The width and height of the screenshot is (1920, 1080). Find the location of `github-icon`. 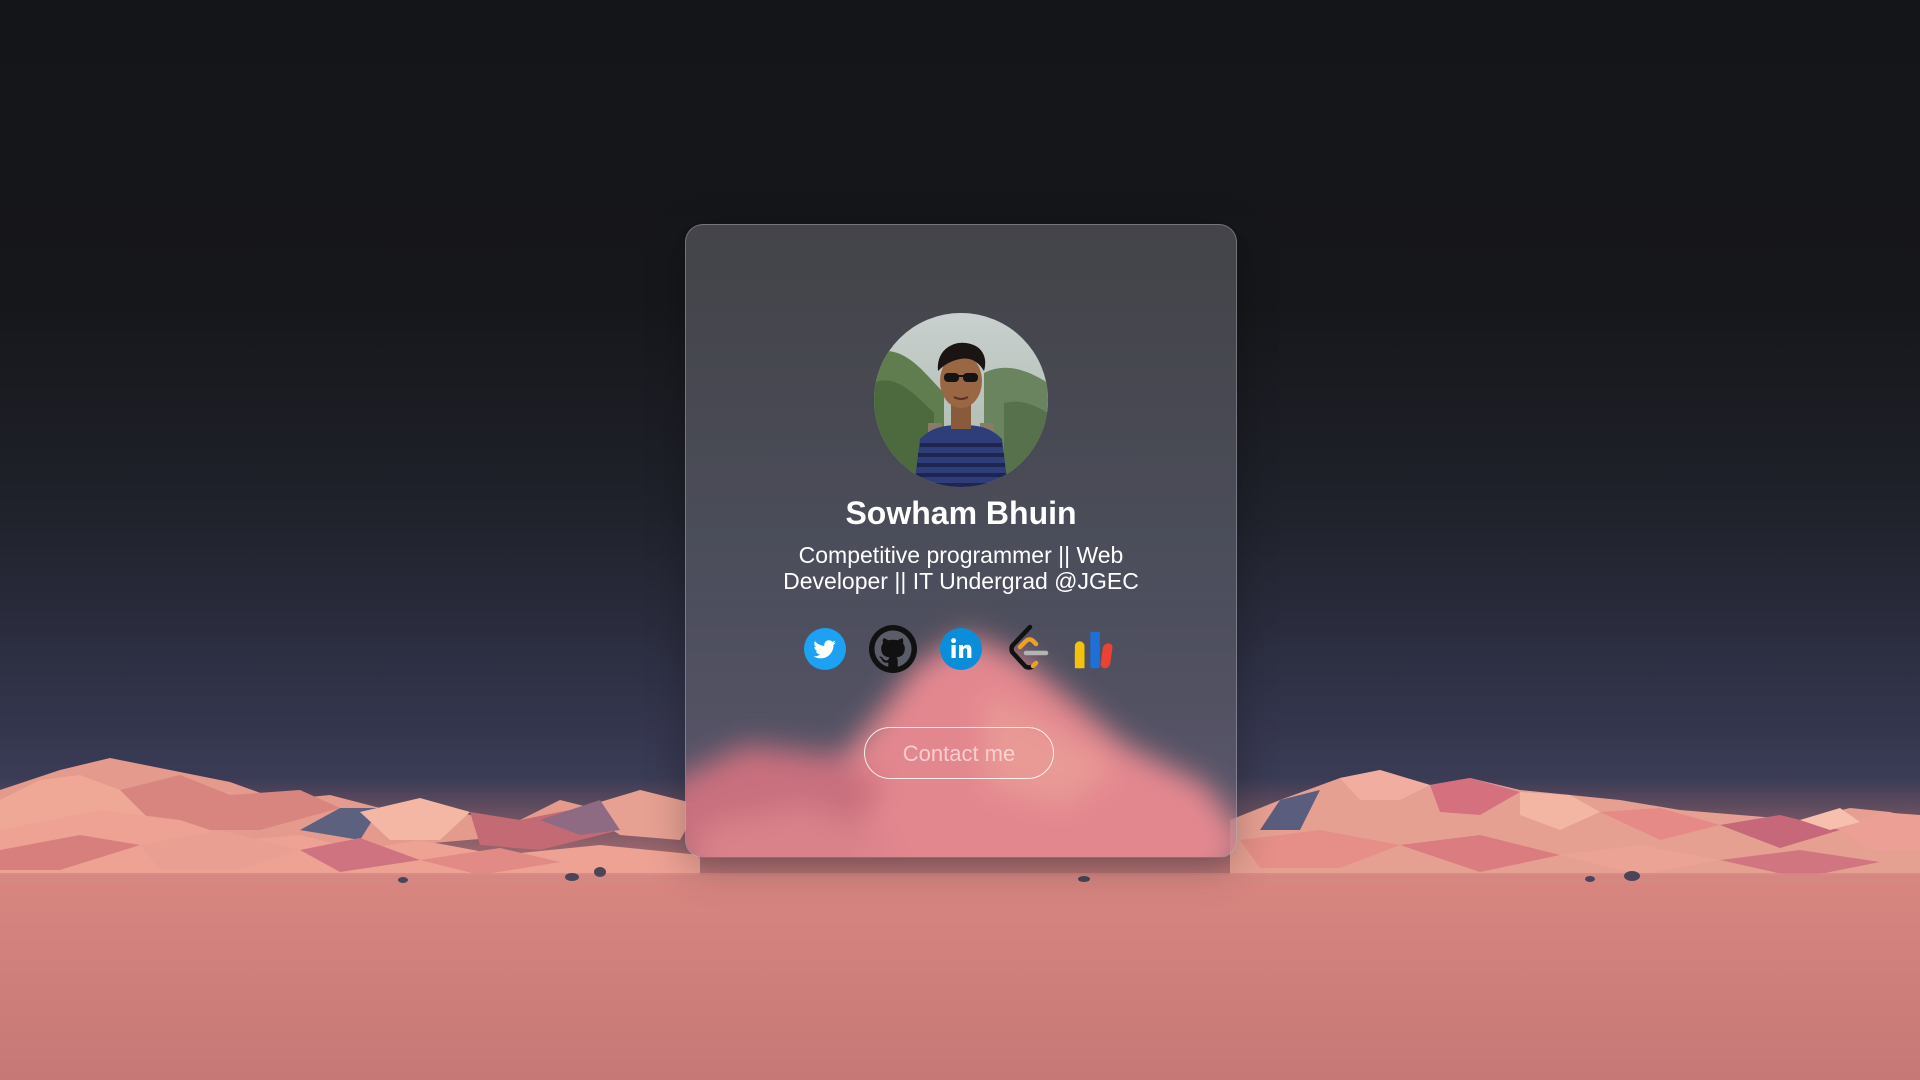

github-icon is located at coordinates (893, 649).